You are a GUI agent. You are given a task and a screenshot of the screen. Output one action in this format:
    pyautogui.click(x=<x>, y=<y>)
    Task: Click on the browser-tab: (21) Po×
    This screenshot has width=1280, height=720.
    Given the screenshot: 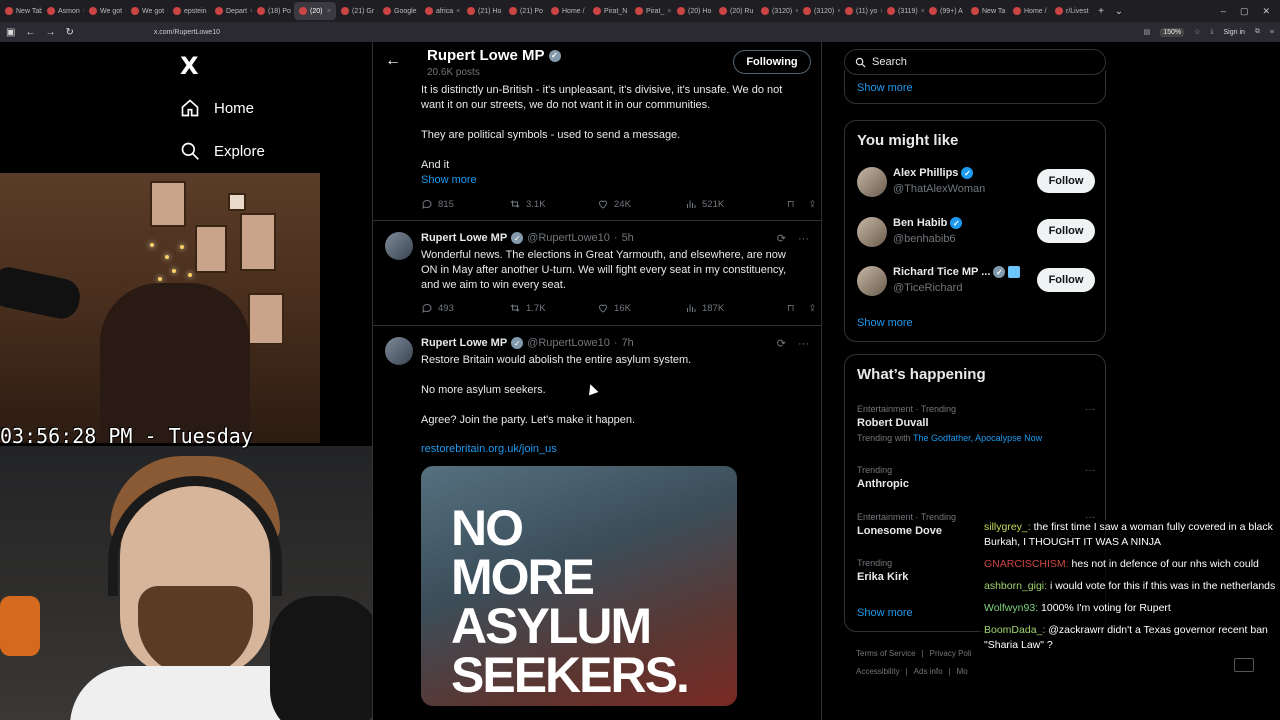 What is the action you would take?
    pyautogui.click(x=525, y=11)
    